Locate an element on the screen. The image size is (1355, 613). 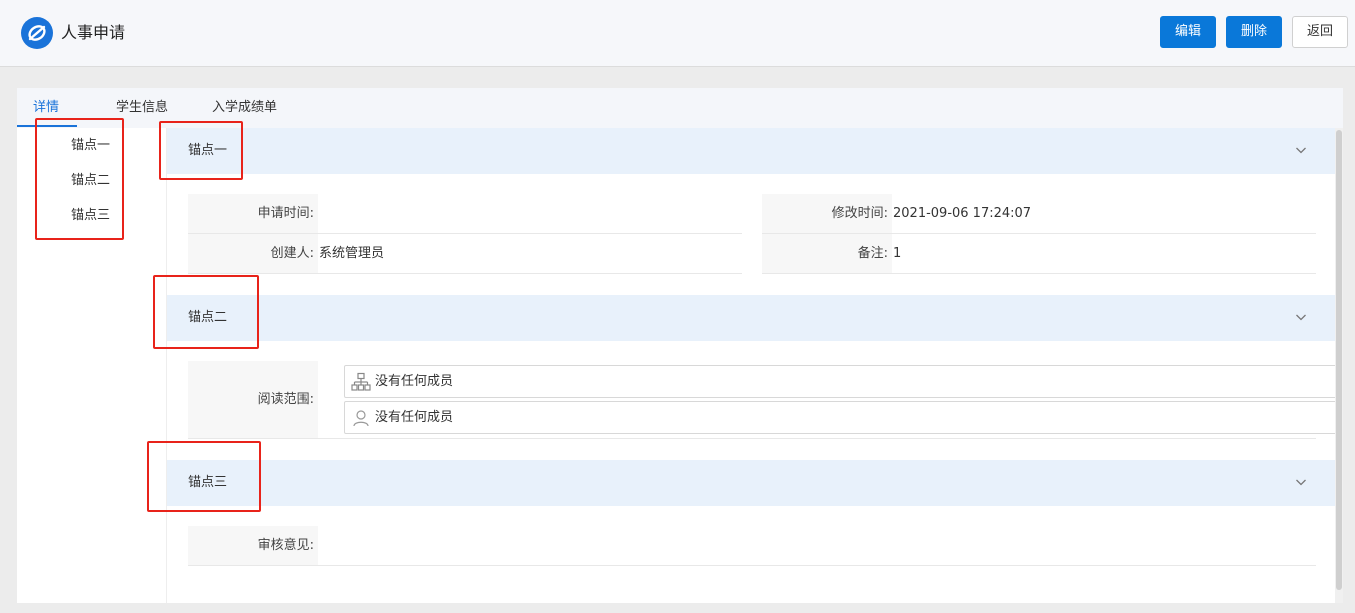
user-icon is located at coordinates (361, 418).